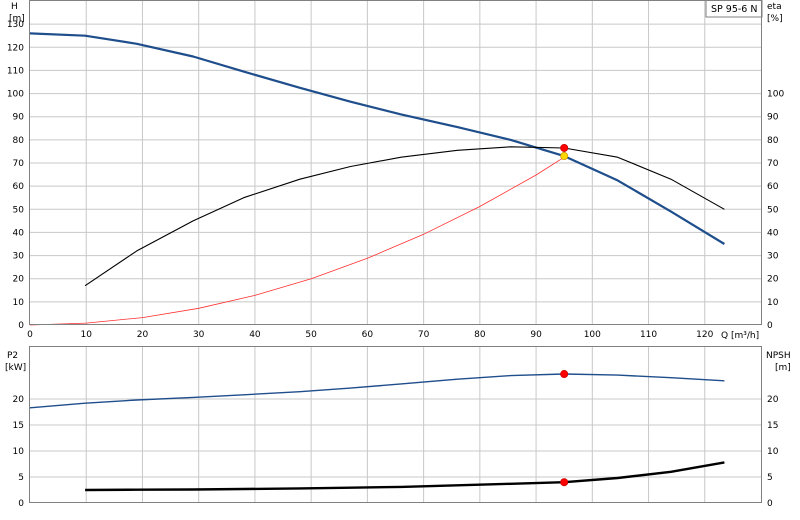  I want to click on top-left-tick-label: 50, so click(19, 210).